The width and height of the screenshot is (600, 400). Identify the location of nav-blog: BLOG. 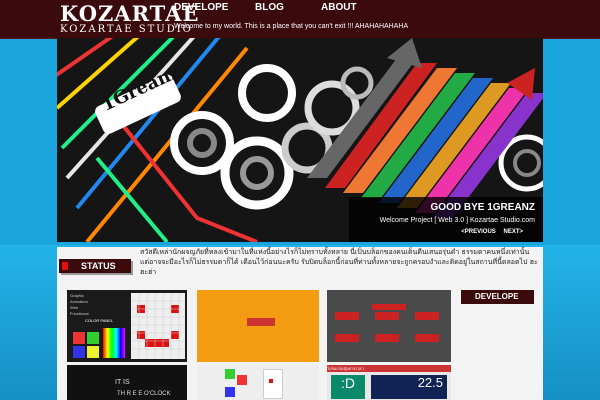
(269, 7).